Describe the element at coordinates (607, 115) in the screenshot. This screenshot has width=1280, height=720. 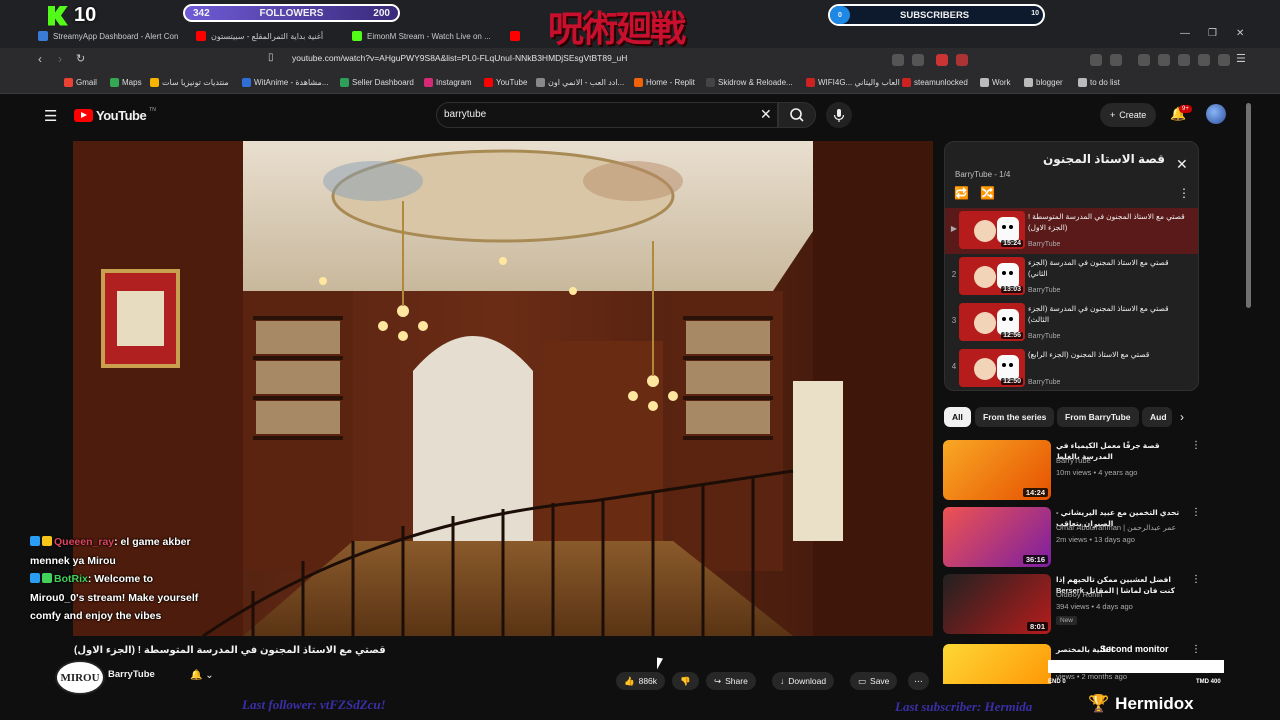
I see `search-box` at that location.